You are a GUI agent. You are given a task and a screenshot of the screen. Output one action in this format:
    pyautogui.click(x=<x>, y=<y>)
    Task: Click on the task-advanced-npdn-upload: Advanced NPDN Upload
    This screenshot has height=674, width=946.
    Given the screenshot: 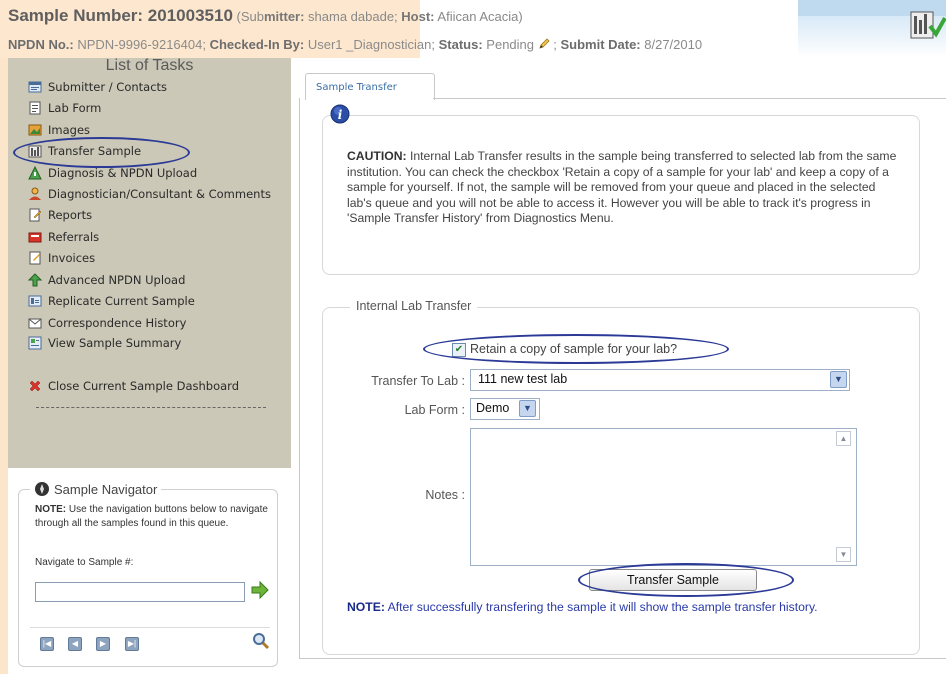 What is the action you would take?
    pyautogui.click(x=106, y=280)
    